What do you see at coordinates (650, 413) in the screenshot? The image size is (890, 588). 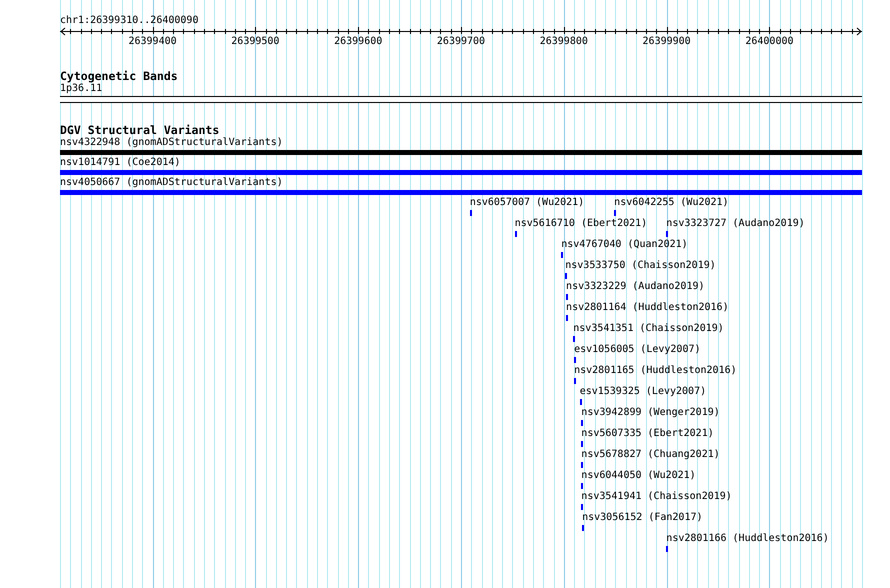 I see `variant-label: nsv3942899 (Wenger2019)` at bounding box center [650, 413].